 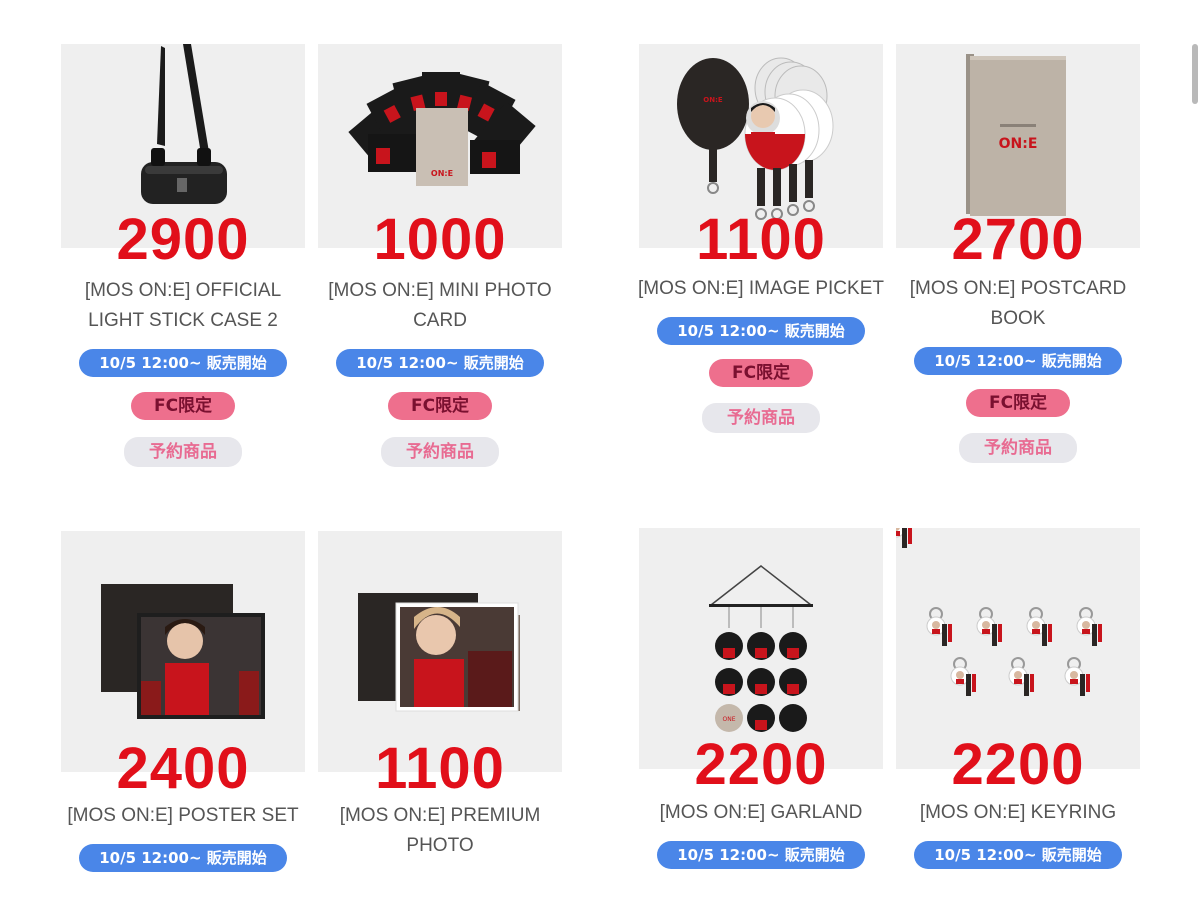 I want to click on scrollbar, so click(x=1195, y=74).